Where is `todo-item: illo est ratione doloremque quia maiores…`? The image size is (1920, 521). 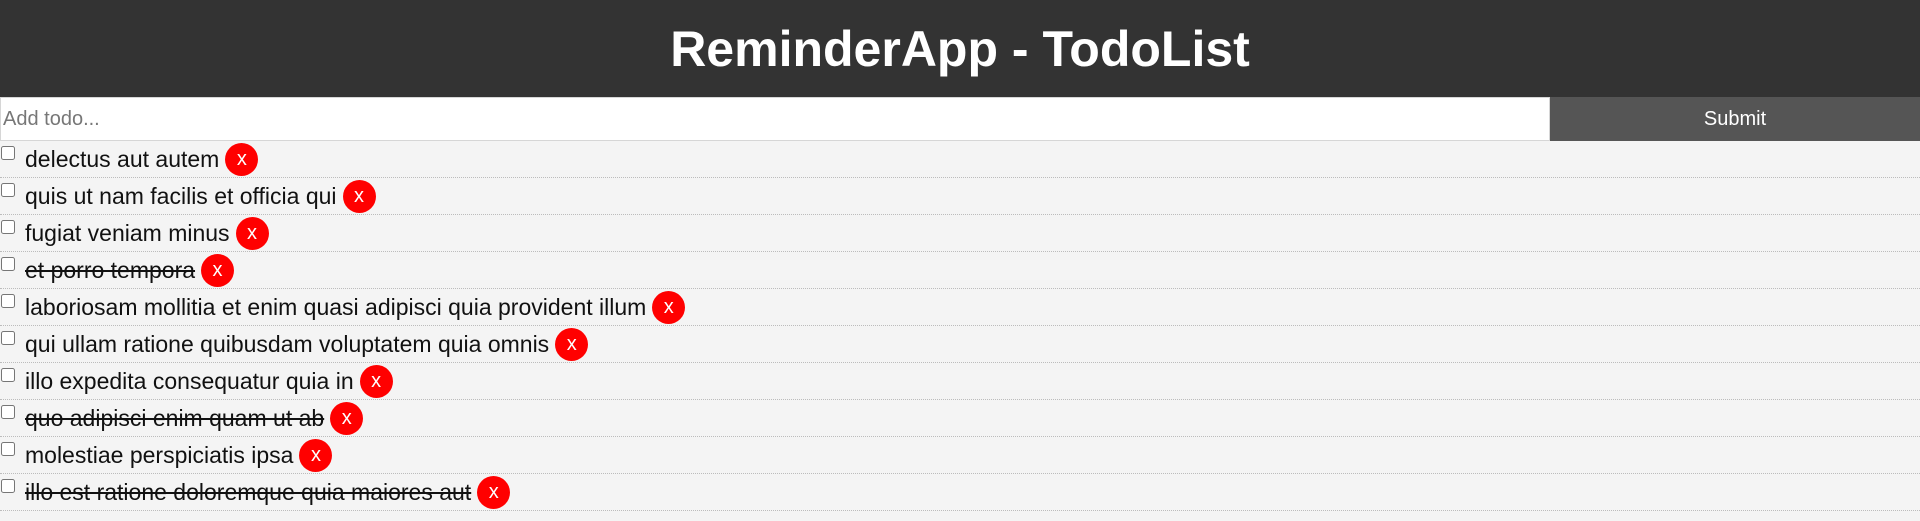
todo-item: illo est ratione doloremque quia maiores… is located at coordinates (960, 492).